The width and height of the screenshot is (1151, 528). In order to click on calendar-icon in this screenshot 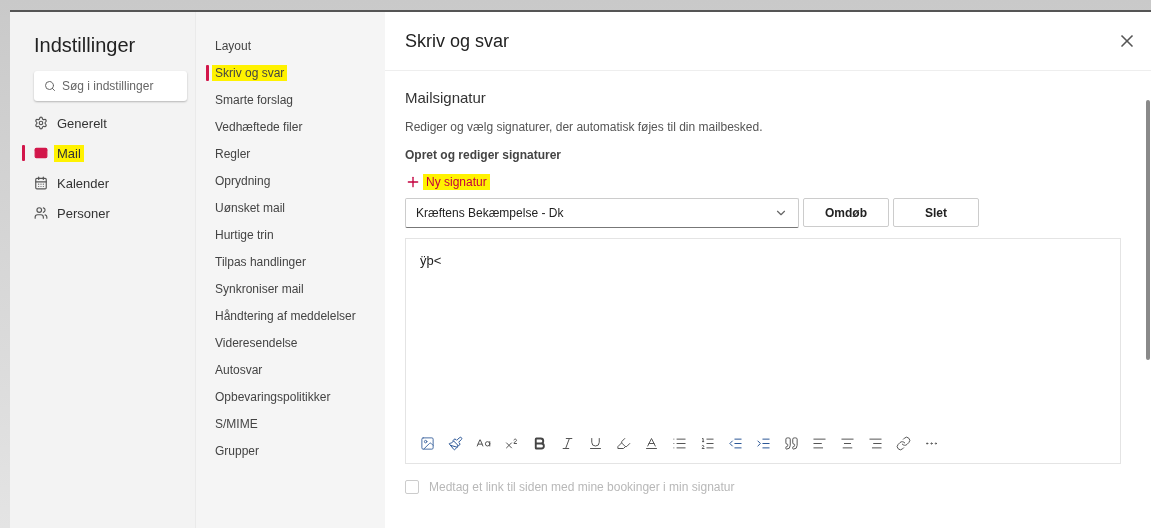, I will do `click(41, 183)`.